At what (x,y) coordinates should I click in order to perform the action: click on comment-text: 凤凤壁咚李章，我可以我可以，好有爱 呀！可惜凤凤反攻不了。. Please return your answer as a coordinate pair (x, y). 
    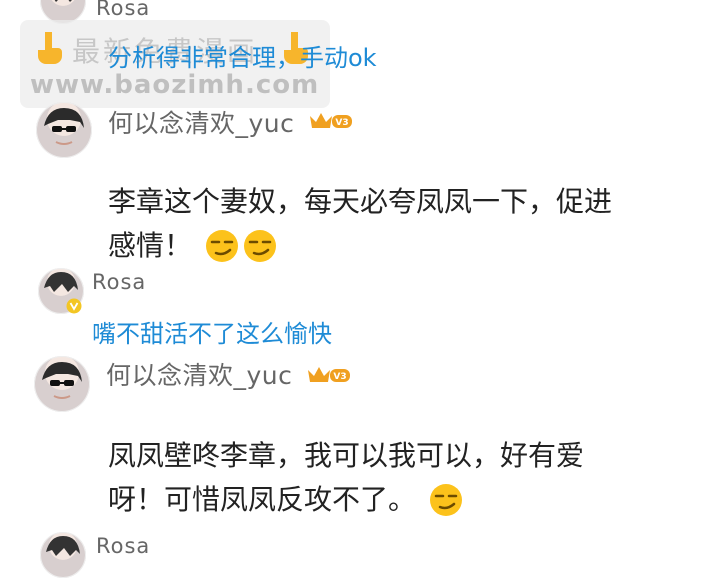
    Looking at the image, I should click on (408, 478).